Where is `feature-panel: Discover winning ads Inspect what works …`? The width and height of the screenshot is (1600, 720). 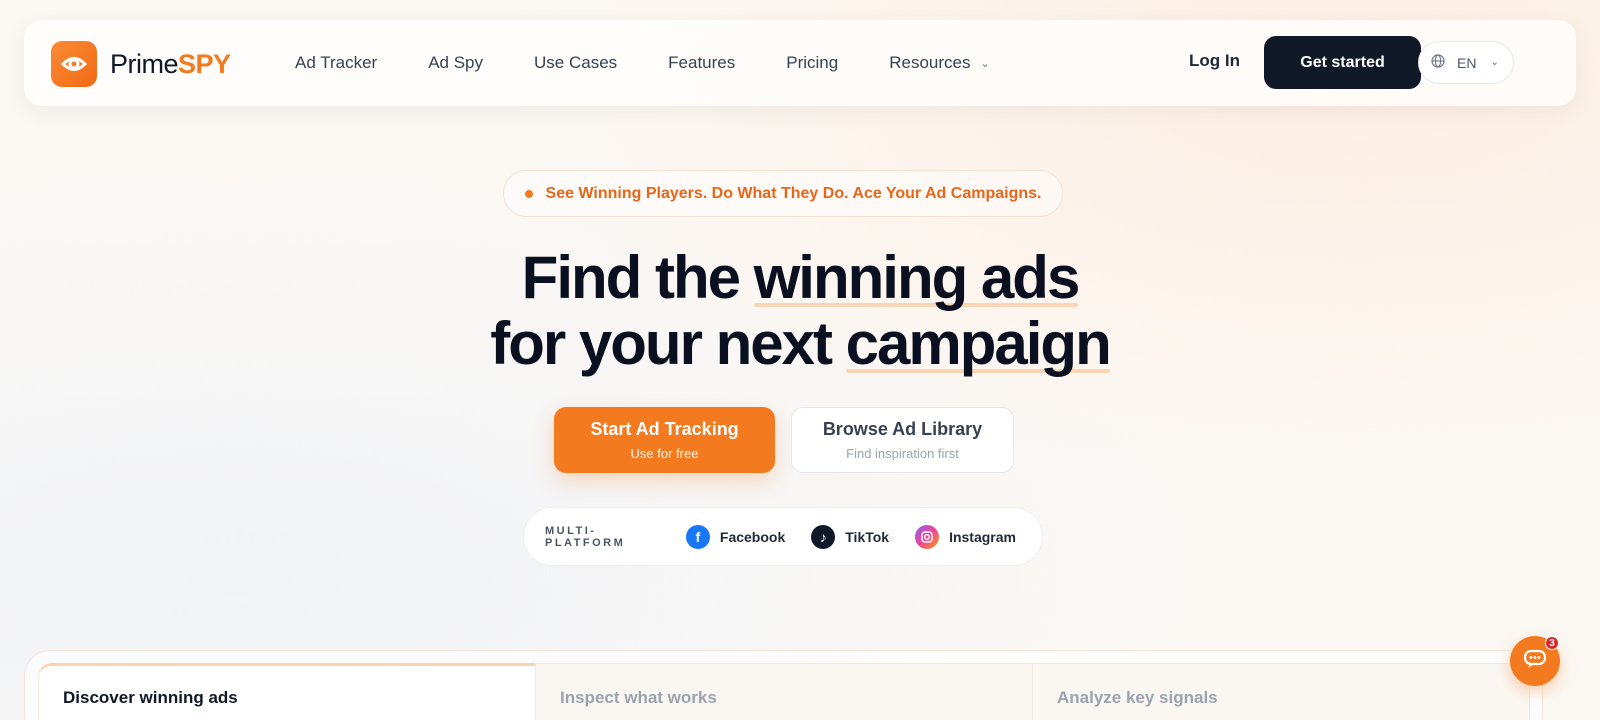
feature-panel: Discover winning ads Inspect what works … is located at coordinates (783, 685).